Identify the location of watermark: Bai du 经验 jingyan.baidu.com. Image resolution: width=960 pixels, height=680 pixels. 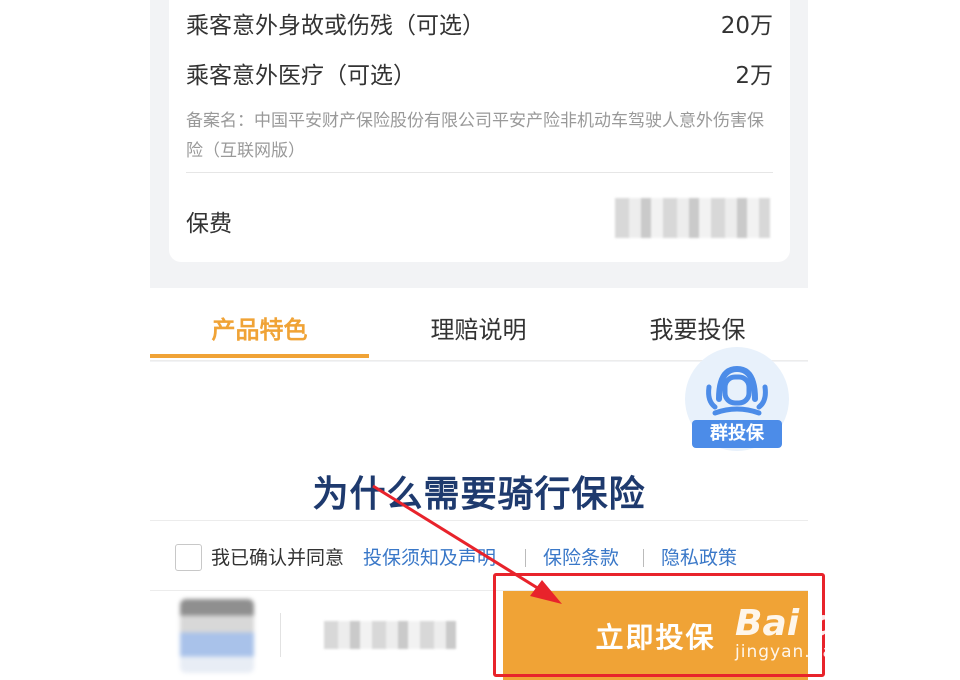
(841, 628).